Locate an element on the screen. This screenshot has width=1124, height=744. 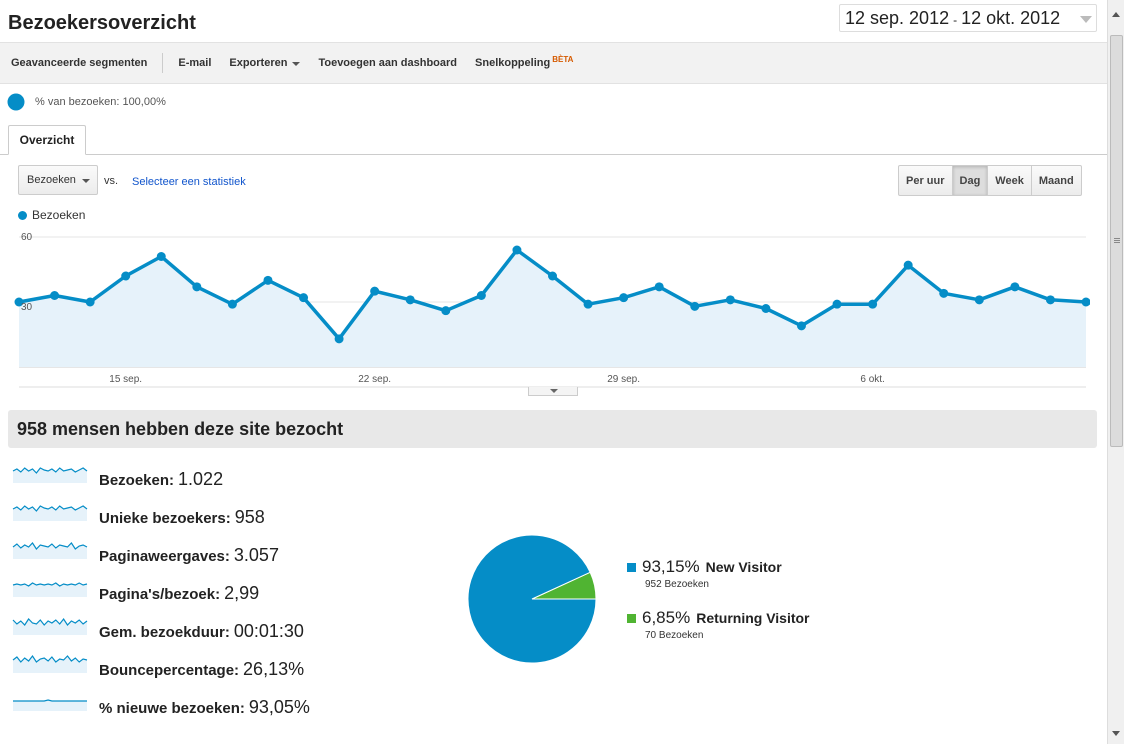
metric-row: Bezoeken: 1.022 is located at coordinates (182, 477).